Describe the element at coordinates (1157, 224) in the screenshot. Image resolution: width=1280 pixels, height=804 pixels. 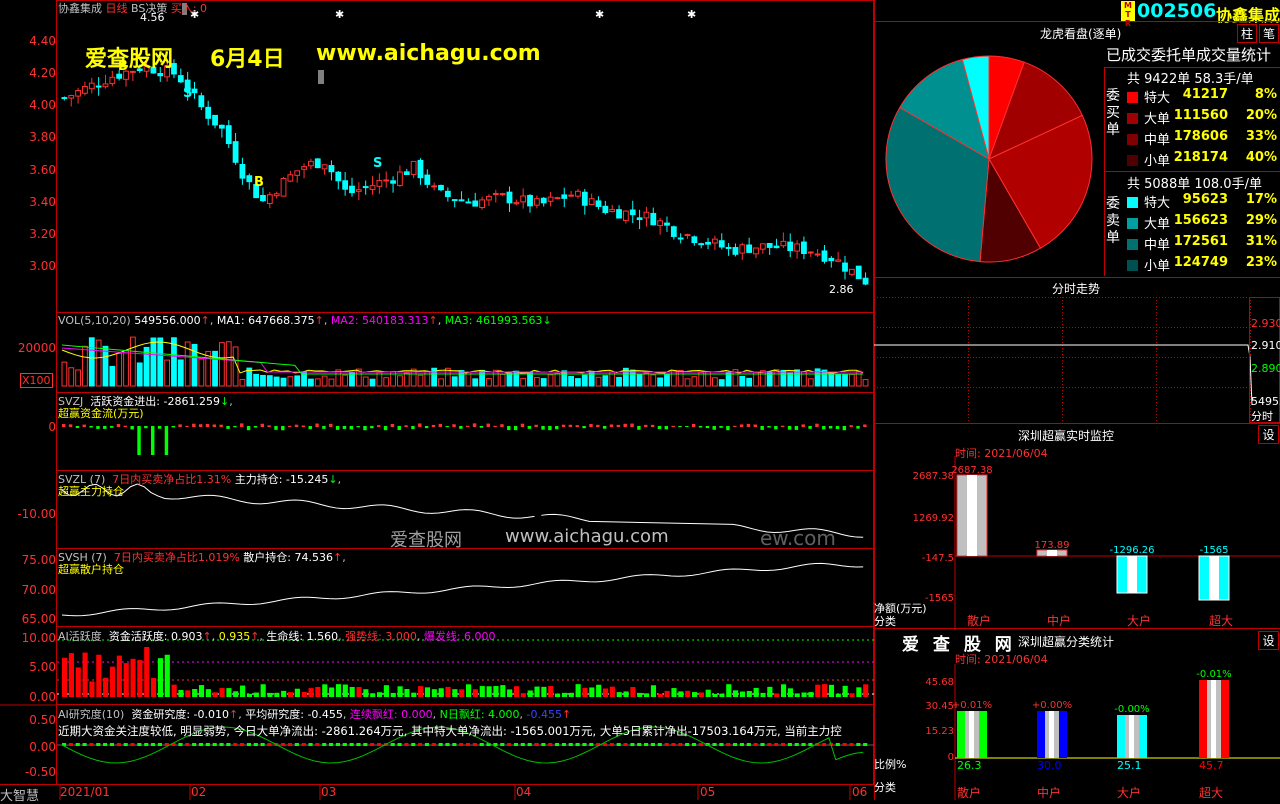
I see `order-type: 大单` at that location.